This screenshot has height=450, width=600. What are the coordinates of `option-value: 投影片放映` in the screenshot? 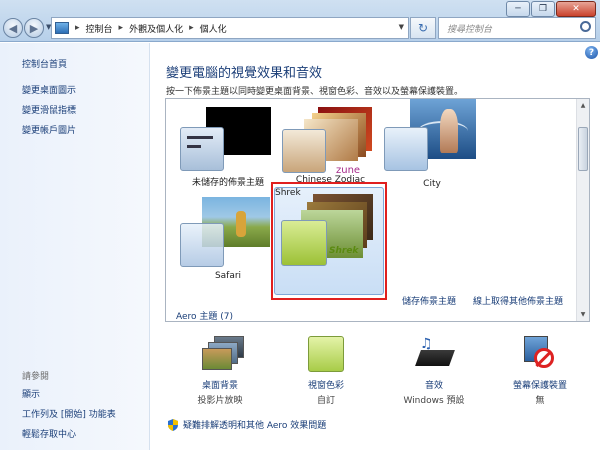 It's located at (220, 401).